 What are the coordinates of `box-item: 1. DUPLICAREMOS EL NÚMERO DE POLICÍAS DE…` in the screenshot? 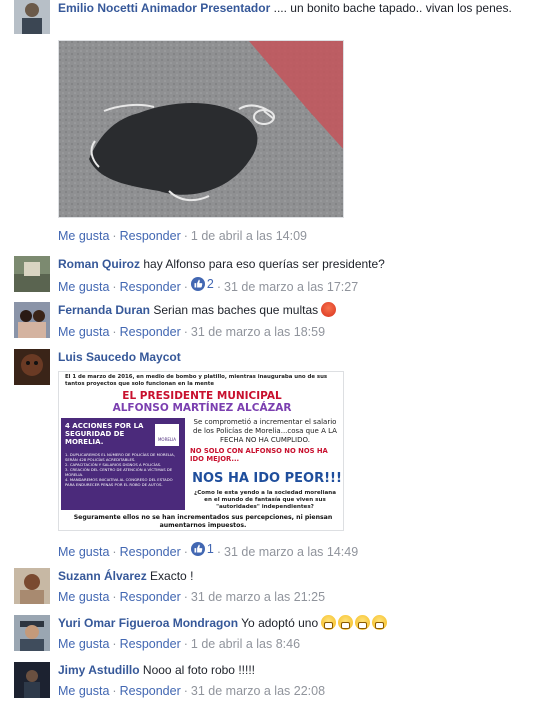 It's located at (120, 457).